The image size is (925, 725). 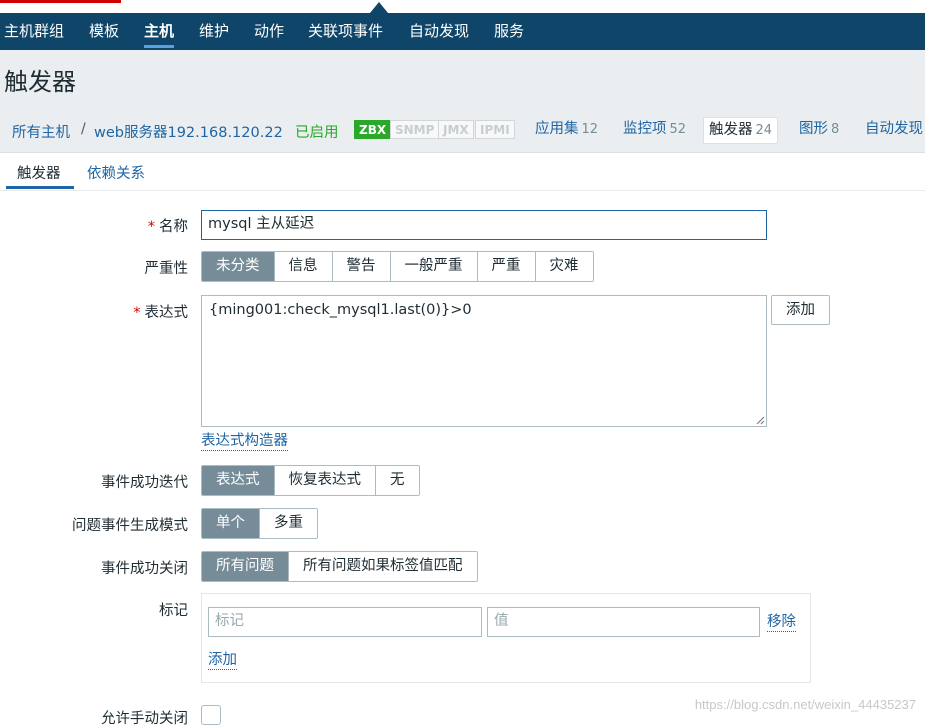 I want to click on nav-item-event-correlation: 关联项事件, so click(x=345, y=31).